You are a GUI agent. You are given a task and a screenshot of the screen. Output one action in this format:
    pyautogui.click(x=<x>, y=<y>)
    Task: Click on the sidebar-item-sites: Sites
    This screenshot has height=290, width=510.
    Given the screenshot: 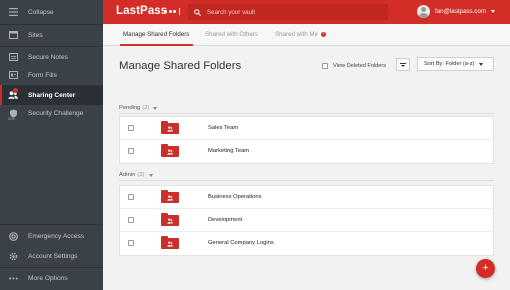 What is the action you would take?
    pyautogui.click(x=51, y=35)
    